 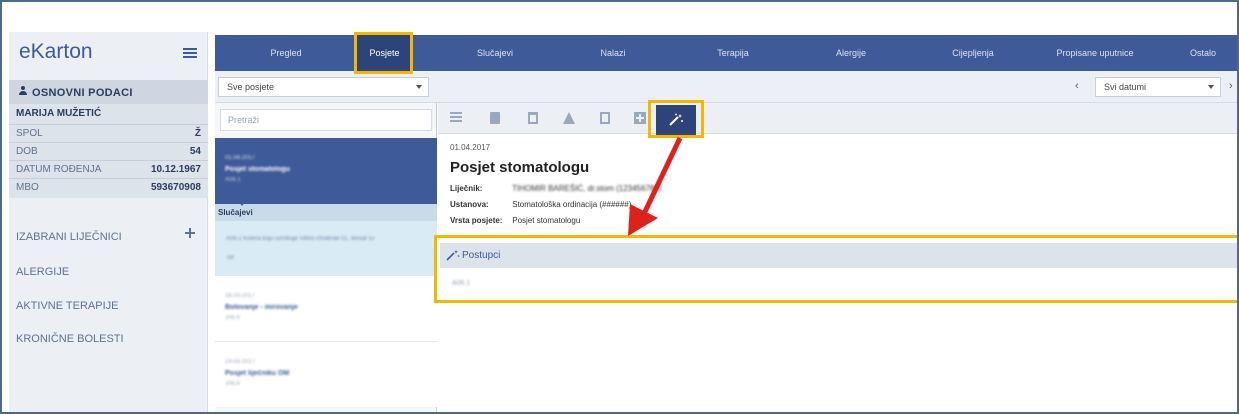 I want to click on visit-title: Posjet liječniku OM, so click(x=257, y=373).